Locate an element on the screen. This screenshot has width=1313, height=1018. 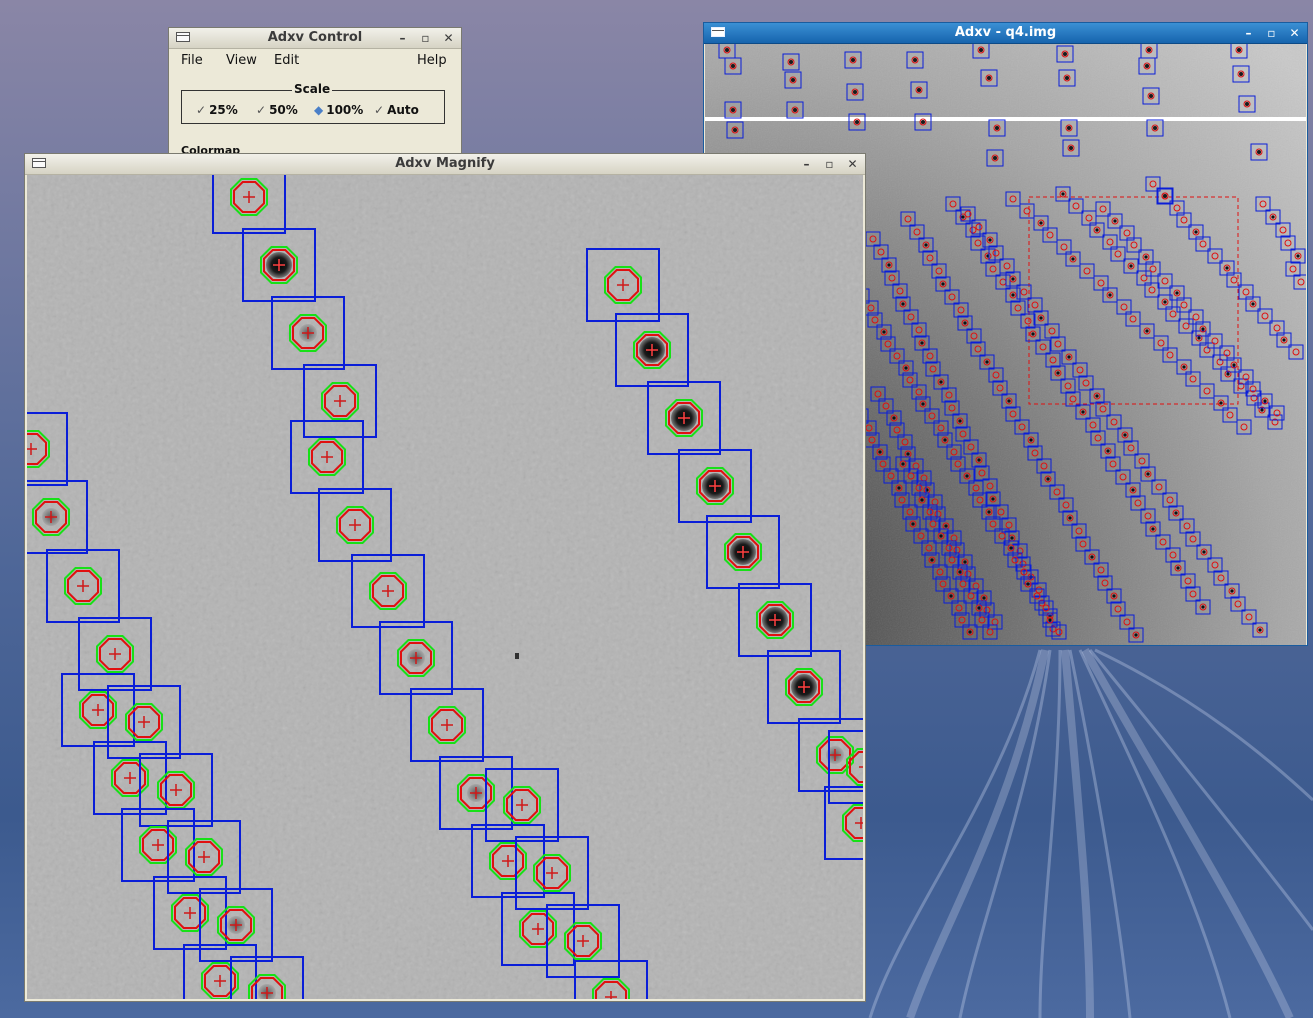
magnify-title: Adxv Magnify is located at coordinates (445, 163).